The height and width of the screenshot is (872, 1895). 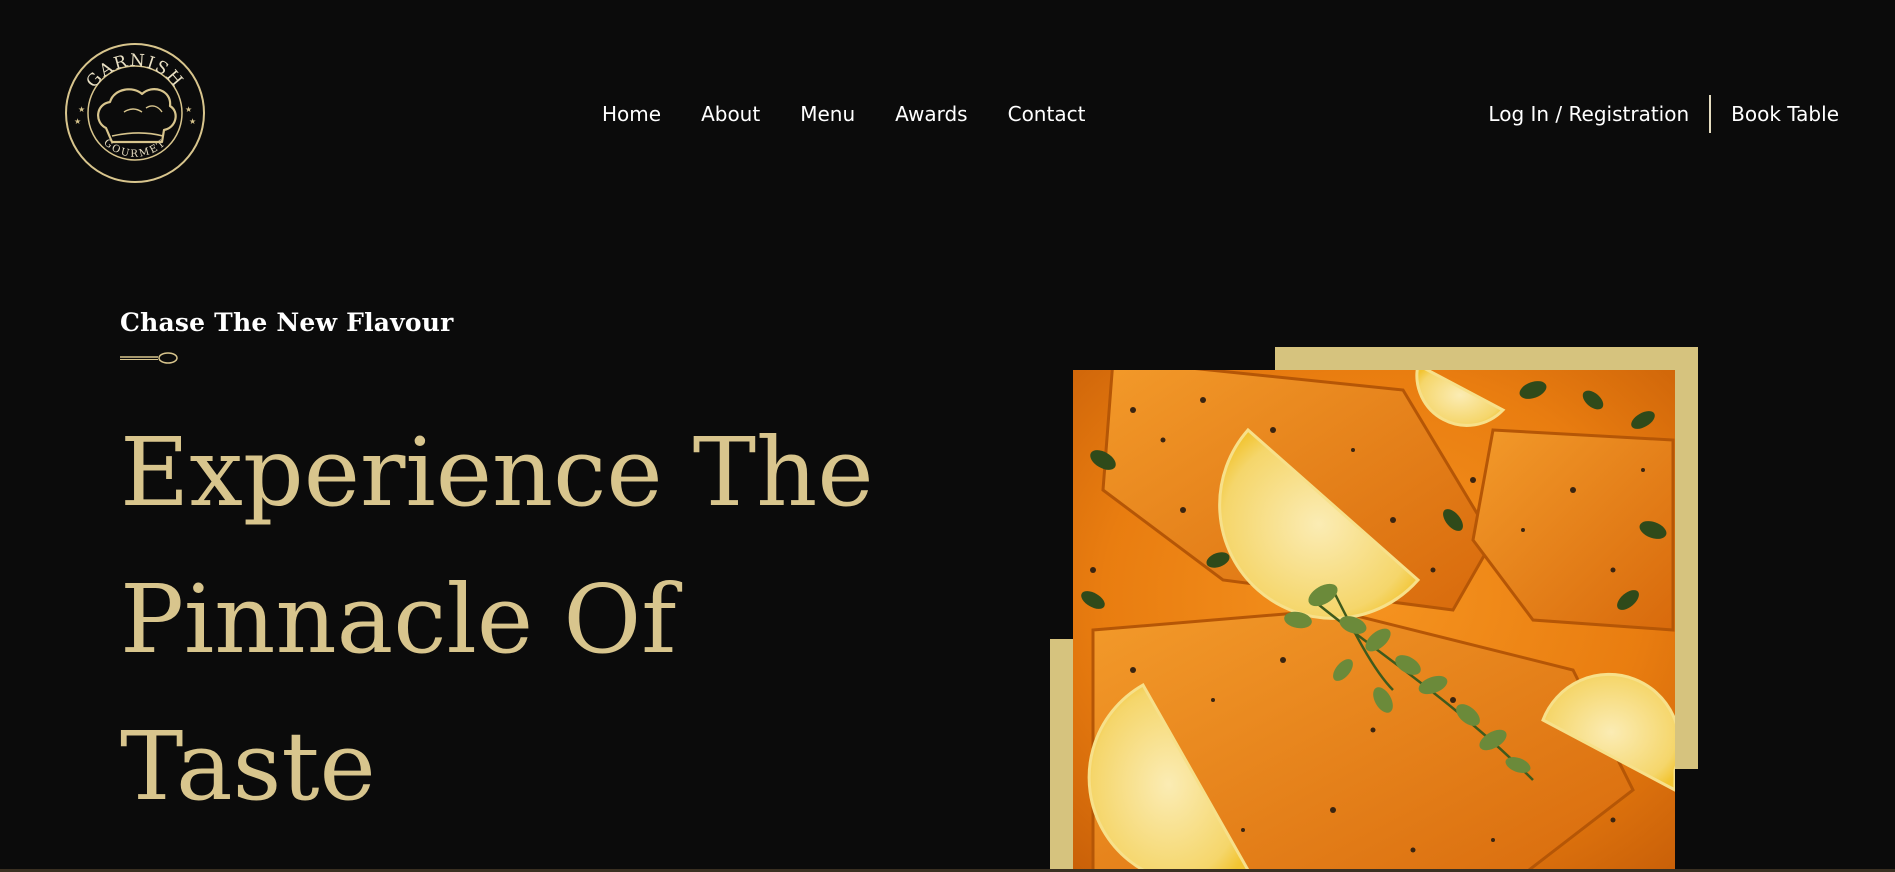 What do you see at coordinates (149, 358) in the screenshot?
I see `spoon-divider-icon` at bounding box center [149, 358].